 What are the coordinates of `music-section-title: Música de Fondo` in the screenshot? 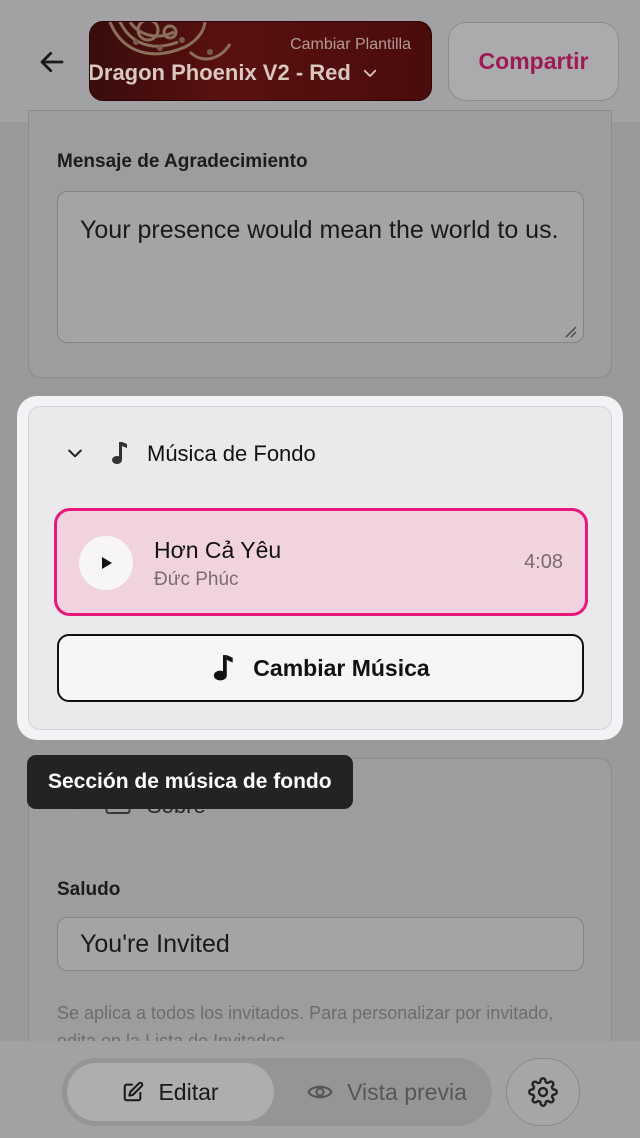 It's located at (231, 453).